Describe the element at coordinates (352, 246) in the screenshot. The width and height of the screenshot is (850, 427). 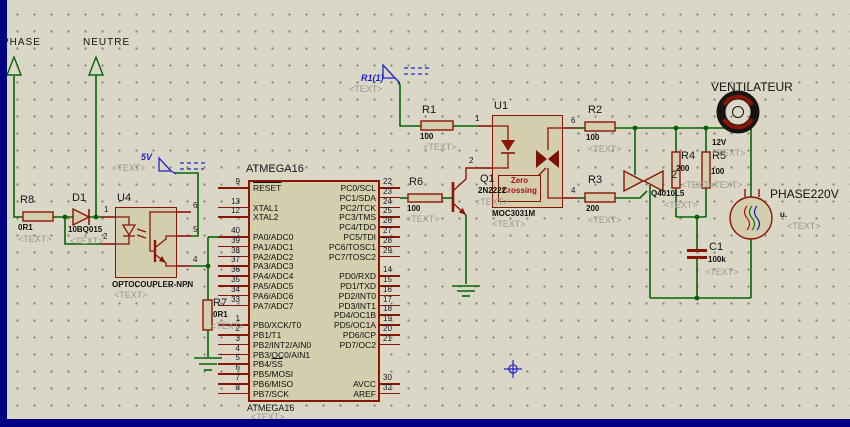
I see `atmega-pin-label-28: PC6/TOSC1` at that location.